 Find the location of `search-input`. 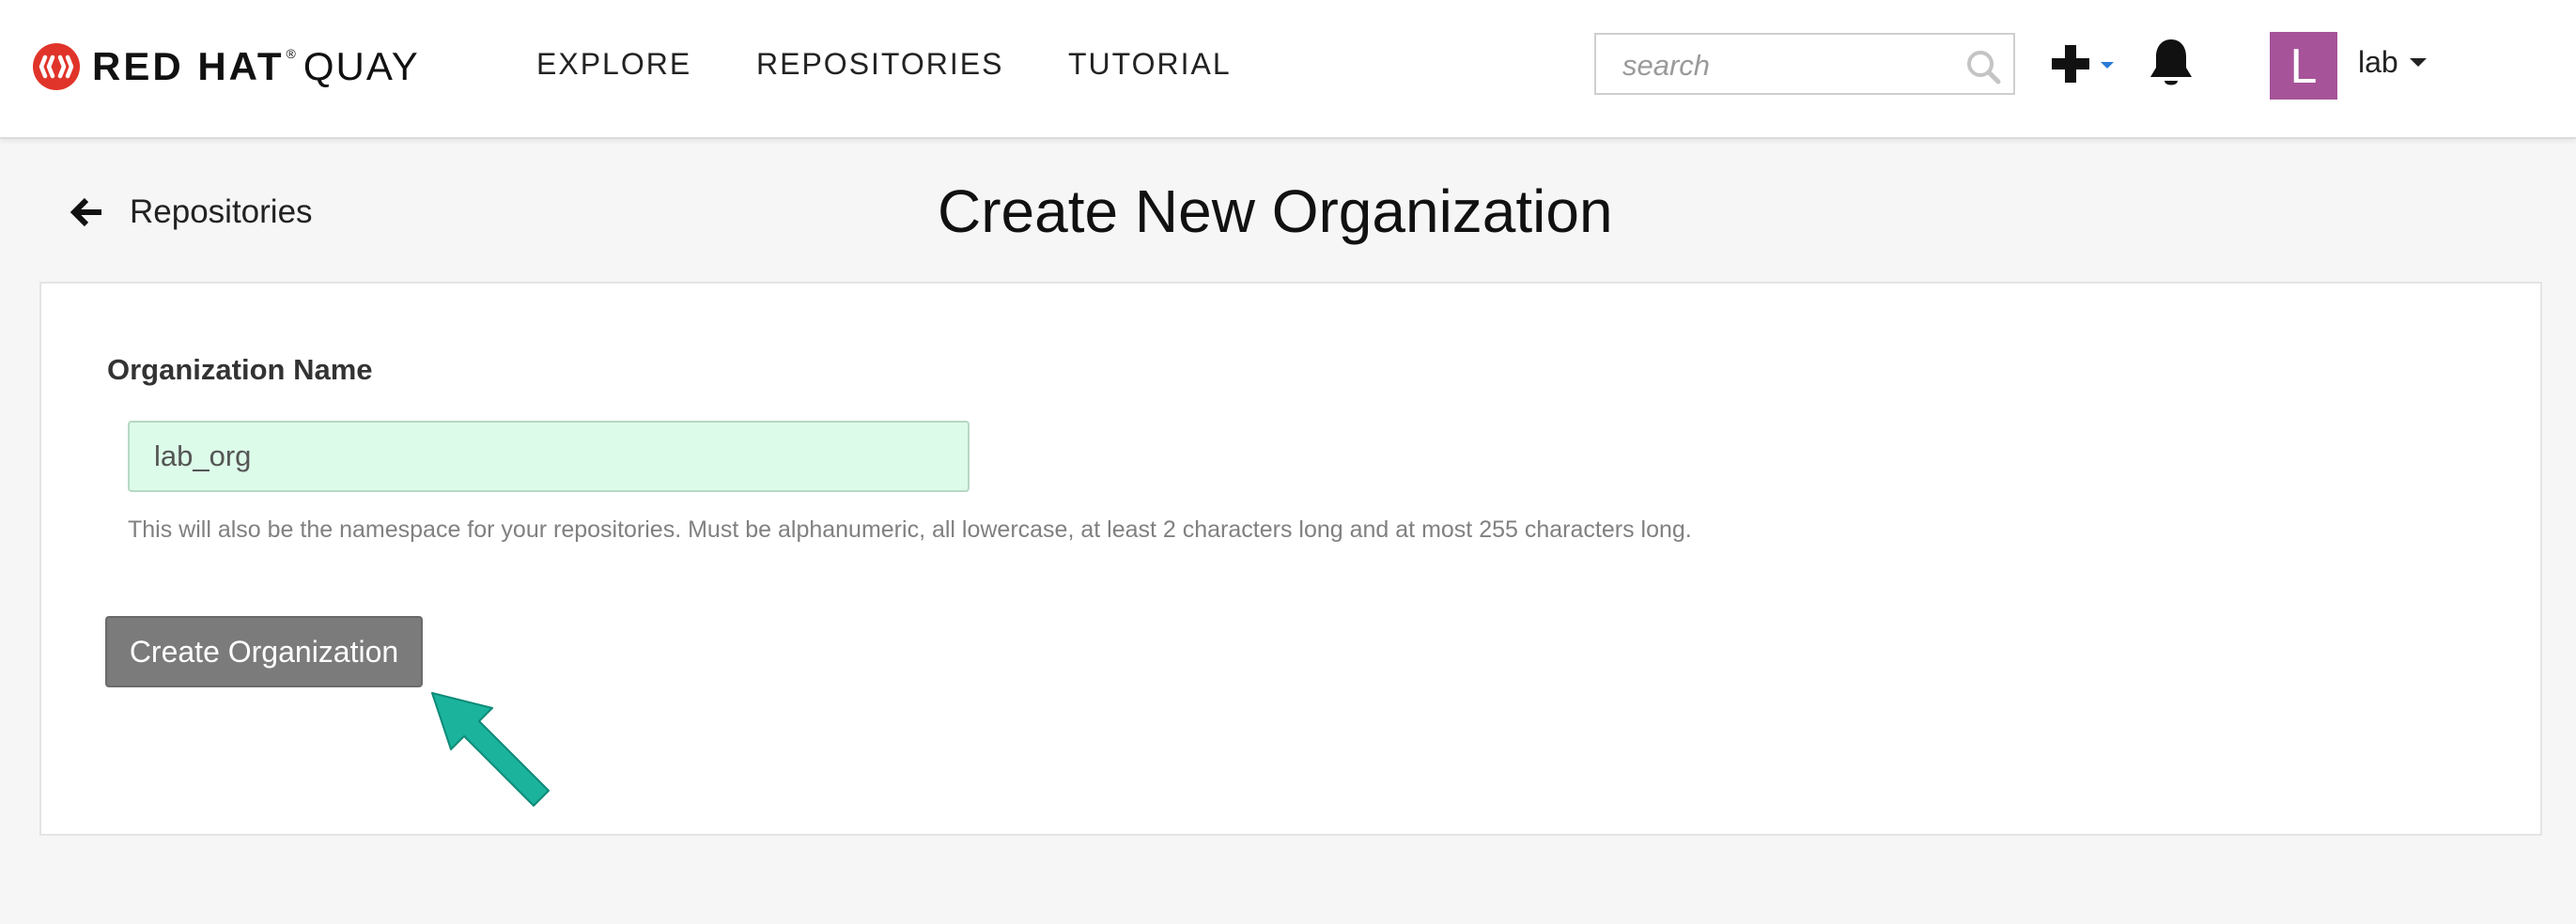

search-input is located at coordinates (1782, 66).